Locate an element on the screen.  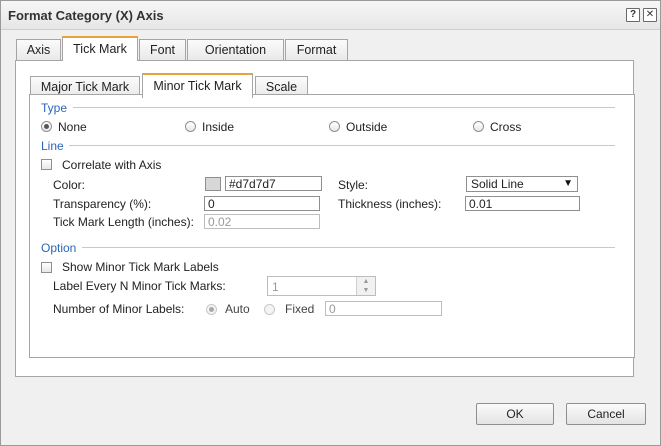
tab-tick-mark: Tick Mark is located at coordinates (100, 48).